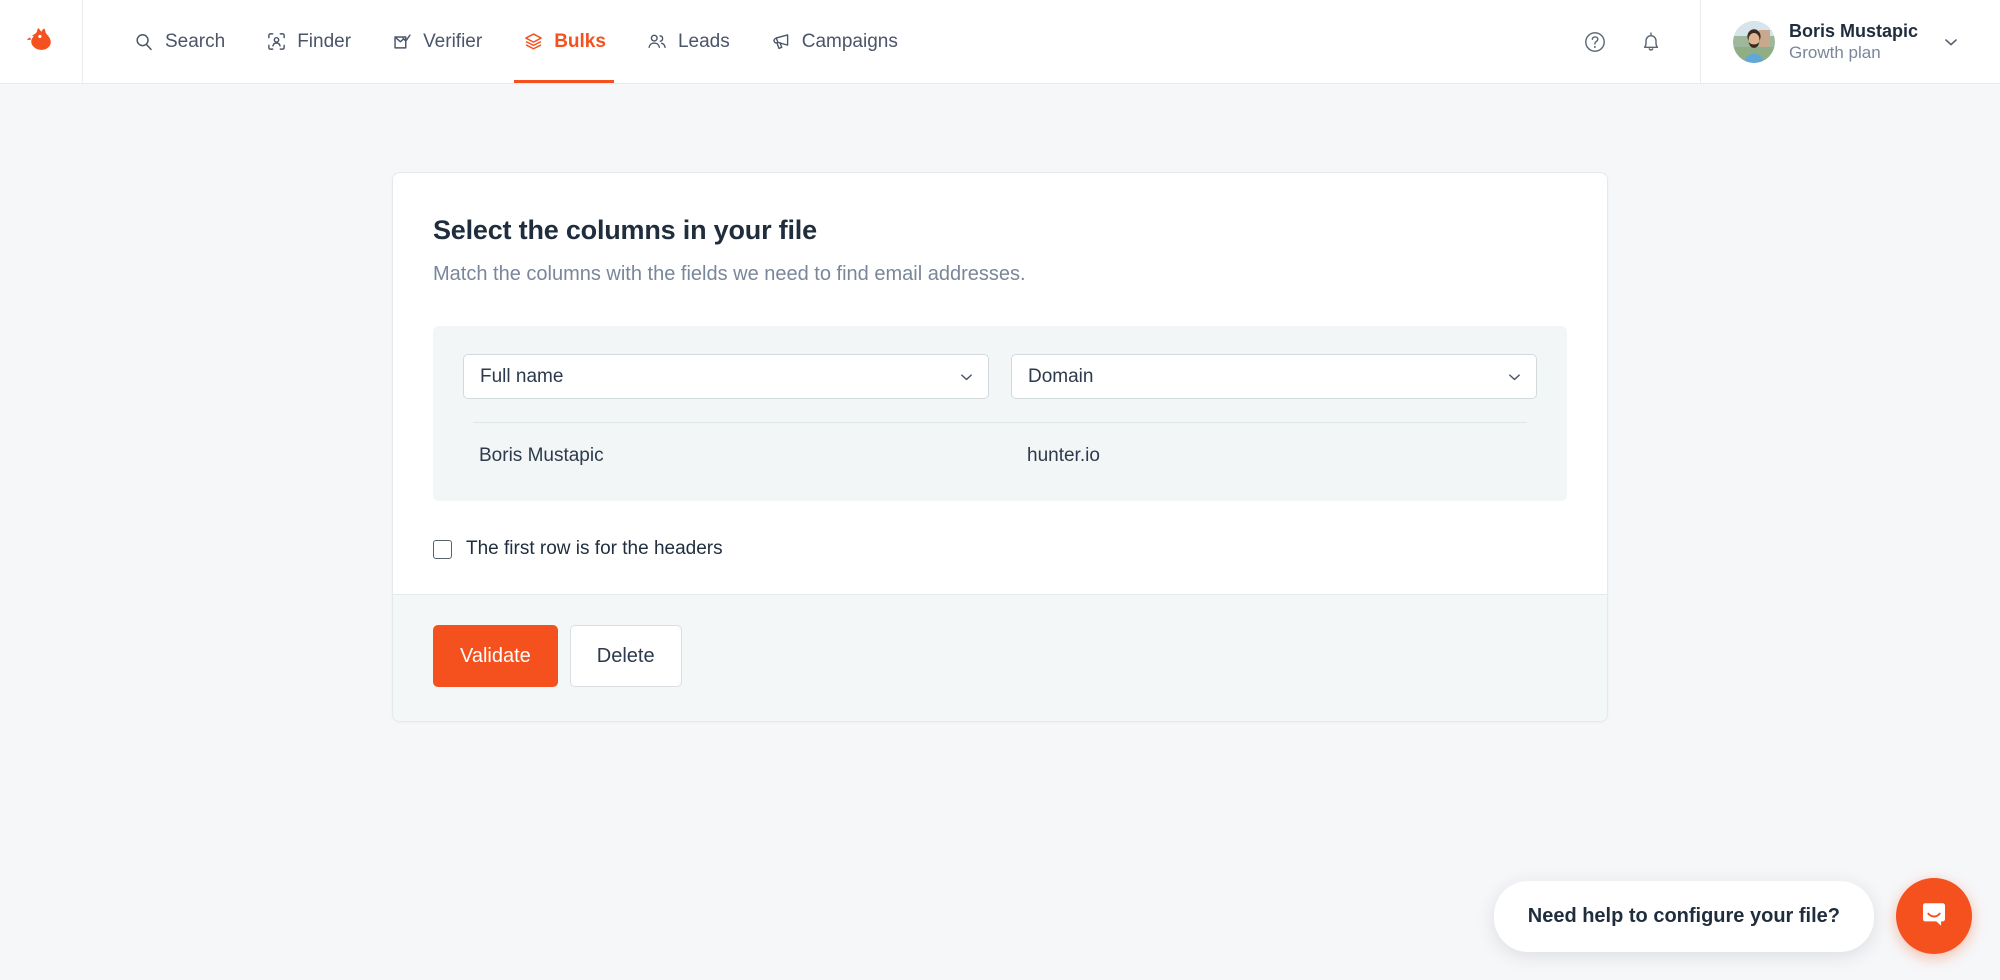 Image resolution: width=2000 pixels, height=980 pixels. I want to click on nav-item-leads: Leads, so click(688, 41).